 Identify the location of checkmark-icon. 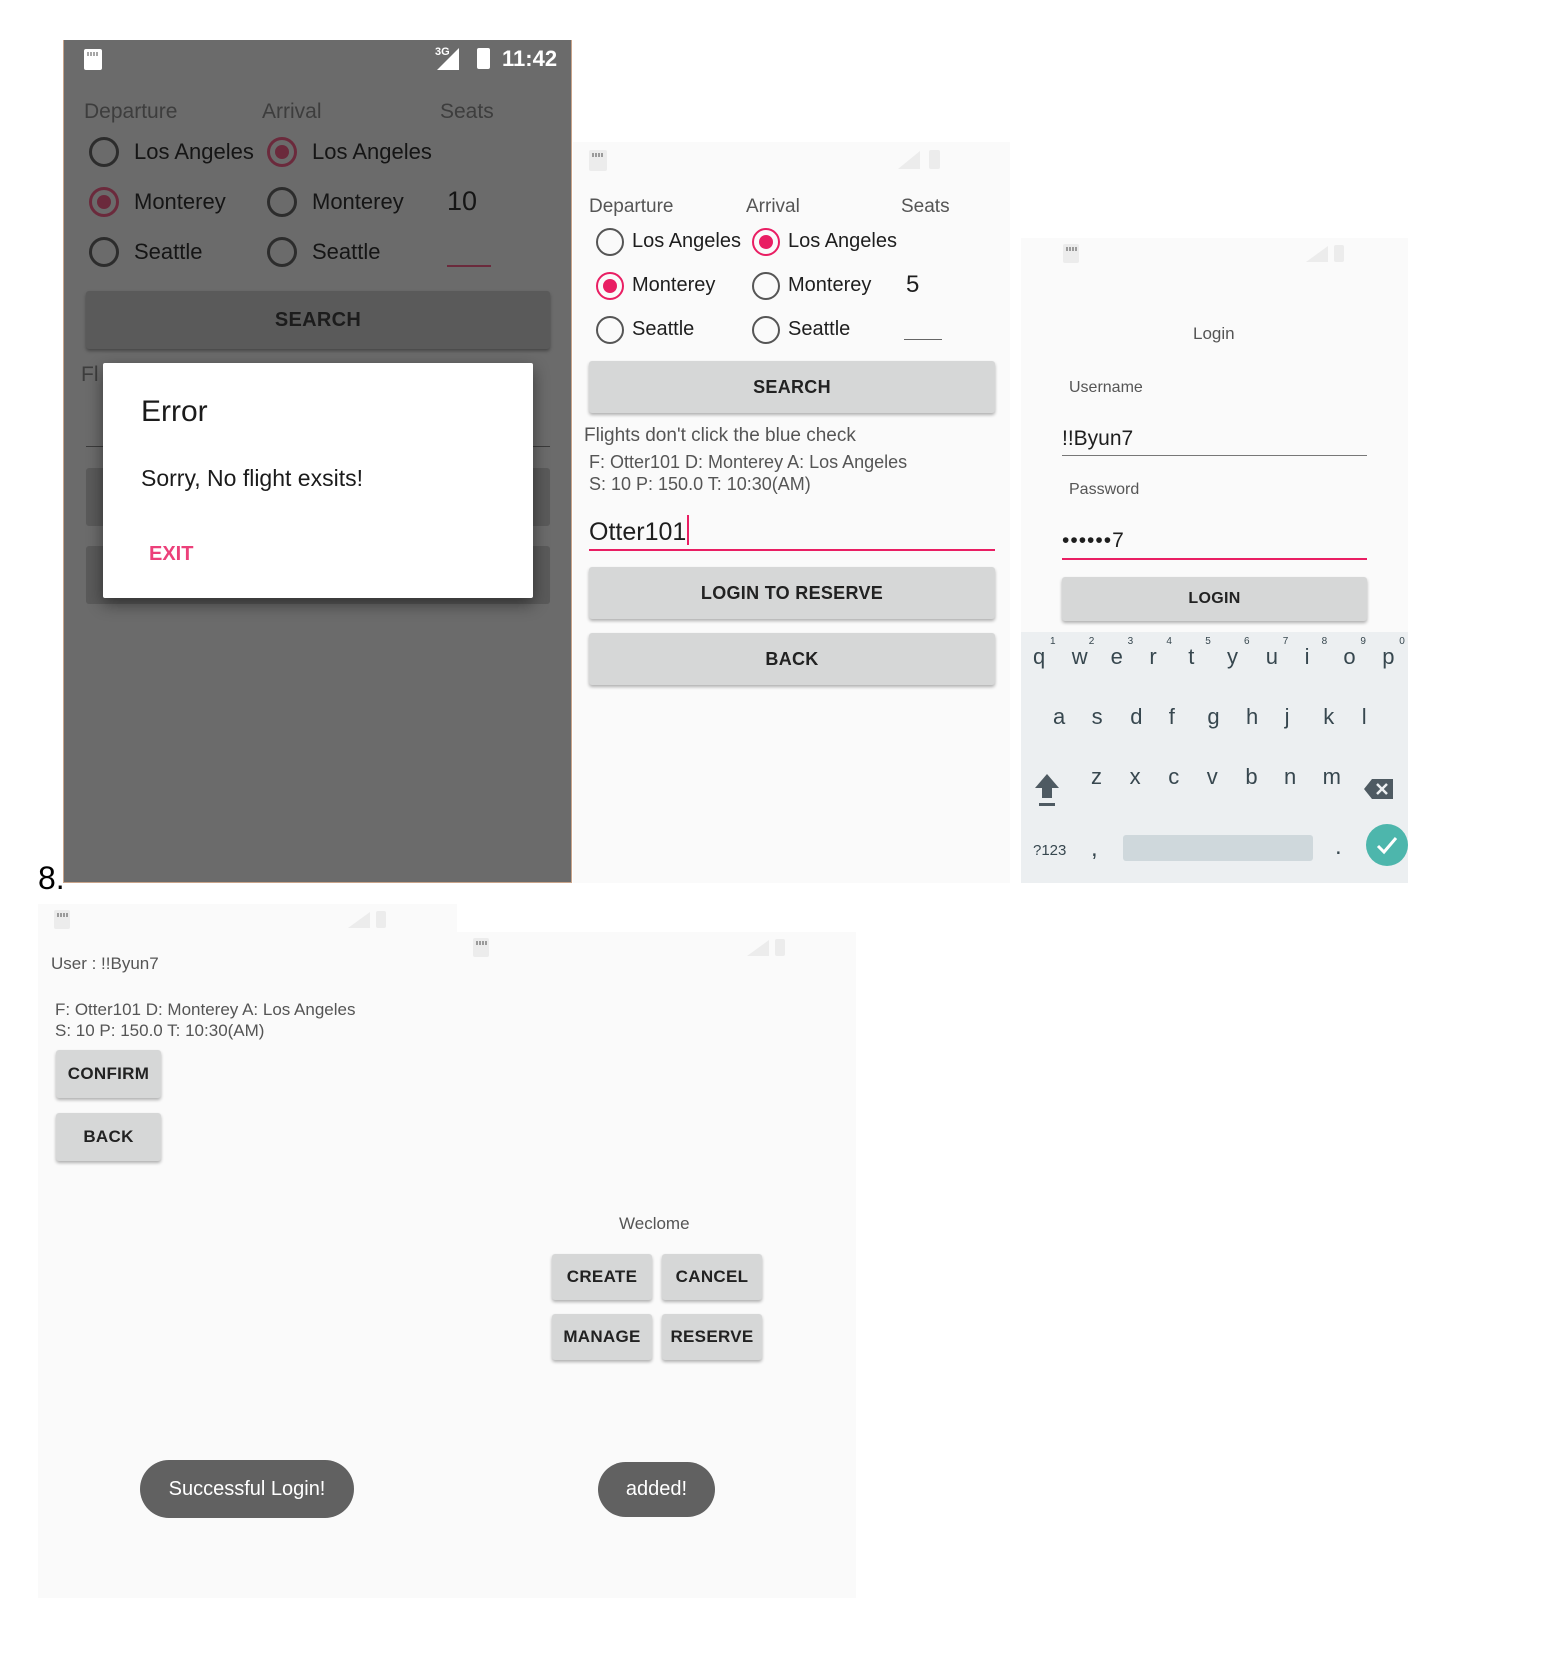
(1387, 846).